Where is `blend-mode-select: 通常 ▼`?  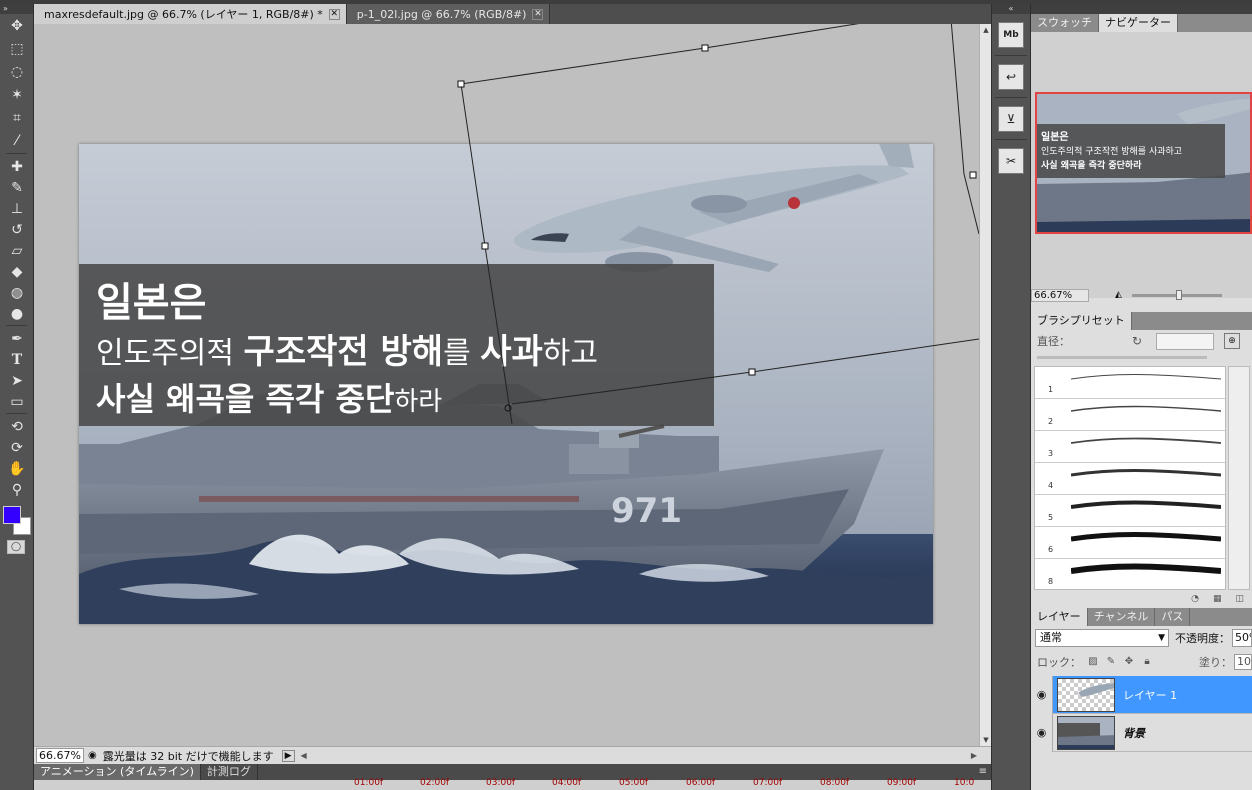 blend-mode-select: 通常 ▼ is located at coordinates (1102, 638).